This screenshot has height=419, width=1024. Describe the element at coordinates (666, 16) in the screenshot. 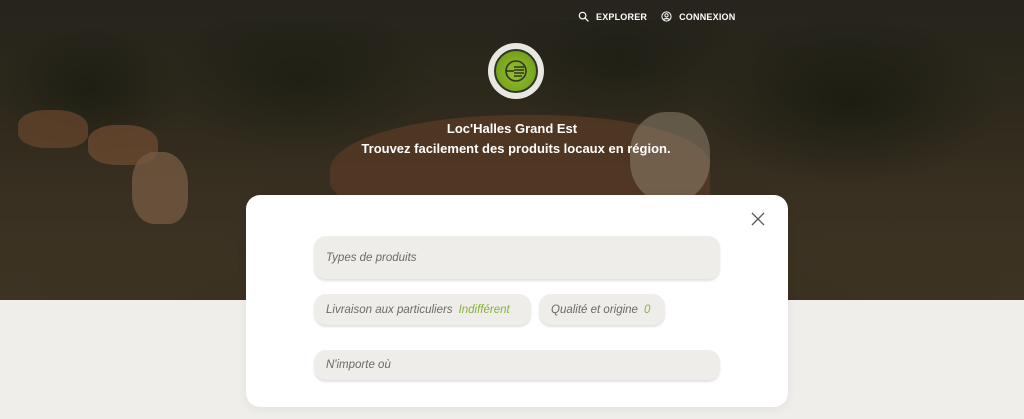

I see `user-icon` at that location.